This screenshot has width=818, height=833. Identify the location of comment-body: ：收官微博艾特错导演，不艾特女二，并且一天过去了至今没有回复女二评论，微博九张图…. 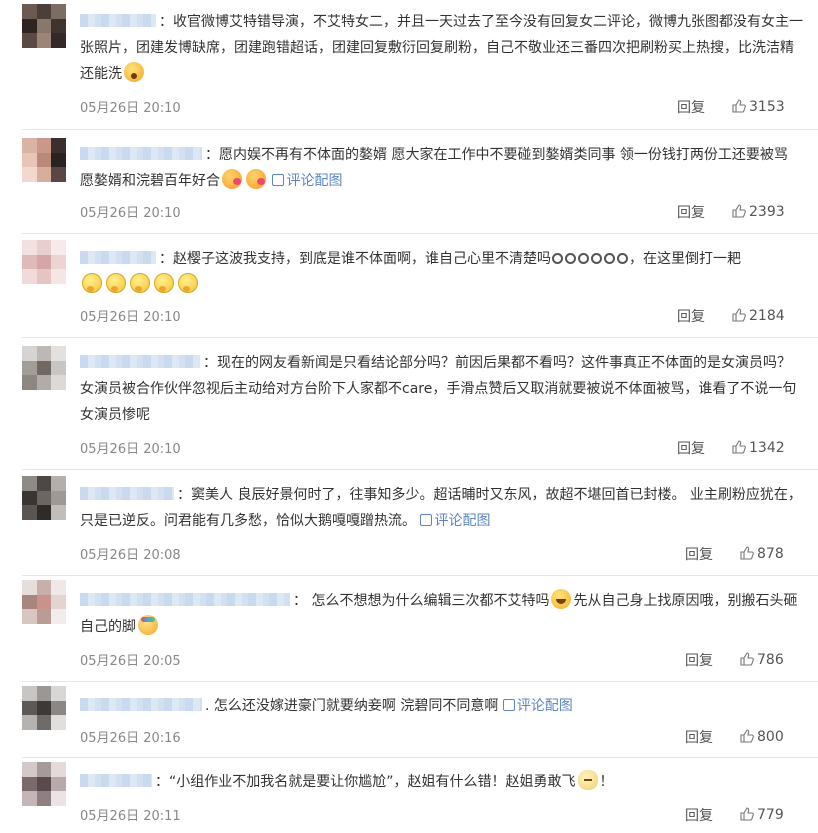
(442, 48).